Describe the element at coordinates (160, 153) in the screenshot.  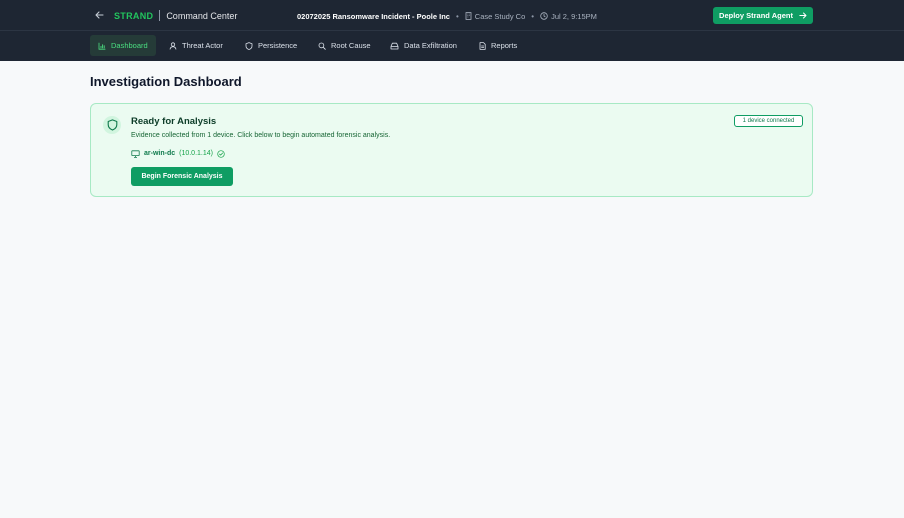
I see `device-name: ar-win-dc` at that location.